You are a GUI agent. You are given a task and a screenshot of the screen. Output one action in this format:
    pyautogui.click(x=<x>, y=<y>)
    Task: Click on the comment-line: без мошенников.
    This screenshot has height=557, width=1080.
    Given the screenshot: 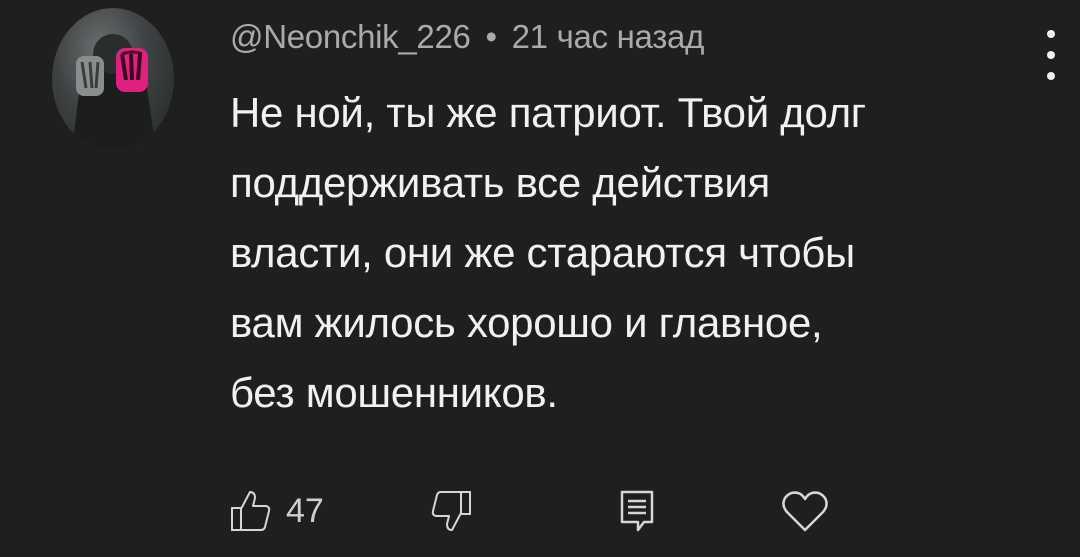 What is the action you would take?
    pyautogui.click(x=394, y=392)
    